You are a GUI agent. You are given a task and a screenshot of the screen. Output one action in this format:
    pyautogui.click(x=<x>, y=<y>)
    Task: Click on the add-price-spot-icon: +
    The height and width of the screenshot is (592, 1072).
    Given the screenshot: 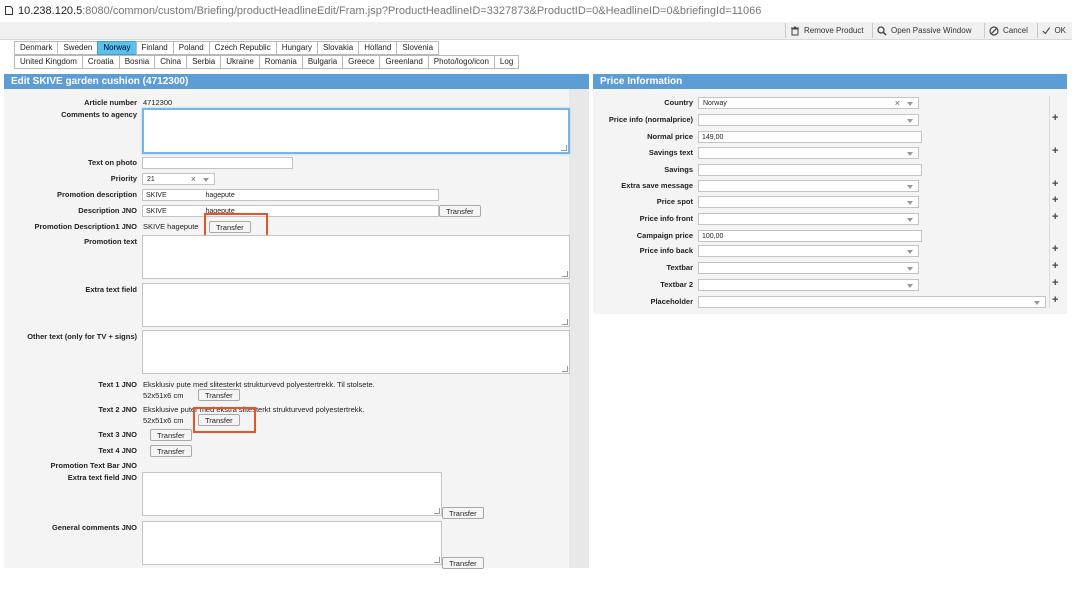 What is the action you would take?
    pyautogui.click(x=1055, y=200)
    